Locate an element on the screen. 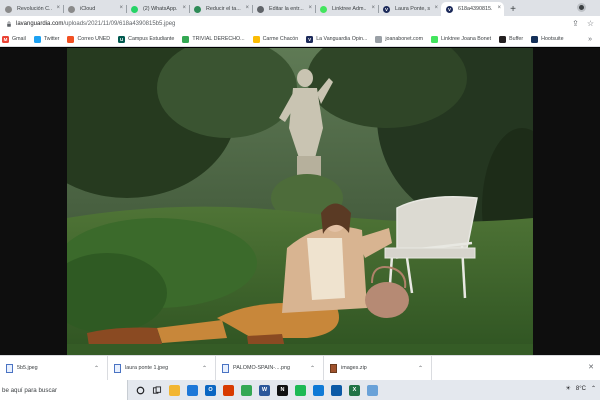 The image size is (600, 400). bookmark-item: Linktree Joana Bonet is located at coordinates (461, 39).